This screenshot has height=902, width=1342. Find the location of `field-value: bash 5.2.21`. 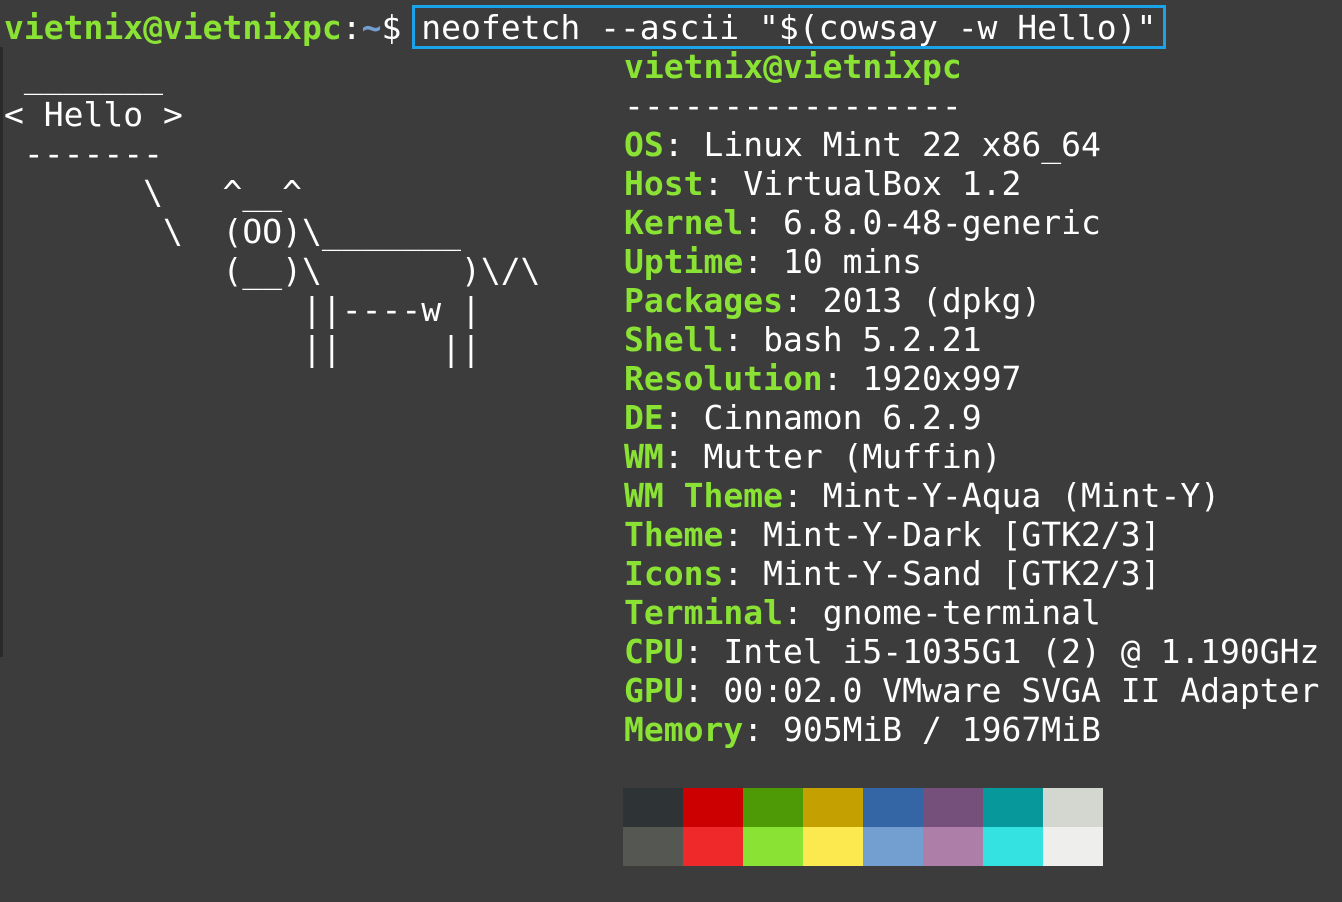

field-value: bash 5.2.21 is located at coordinates (872, 339).